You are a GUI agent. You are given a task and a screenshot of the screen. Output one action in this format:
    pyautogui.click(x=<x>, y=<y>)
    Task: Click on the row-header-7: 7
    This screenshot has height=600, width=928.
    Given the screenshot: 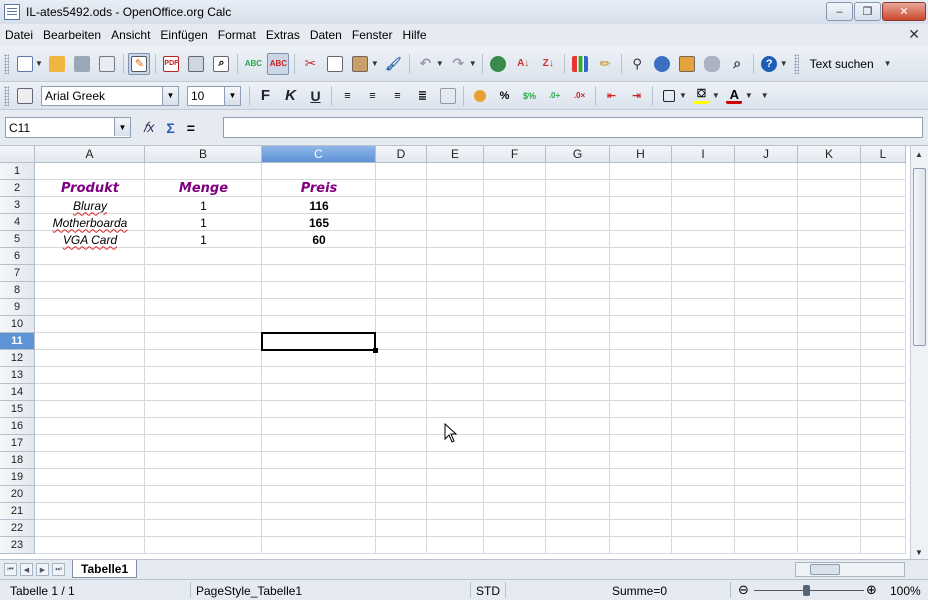 What is the action you would take?
    pyautogui.click(x=17, y=273)
    